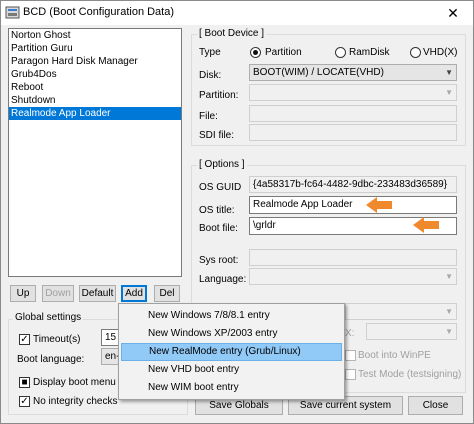 The height and width of the screenshot is (424, 474). I want to click on partition-select: ▼, so click(353, 92).